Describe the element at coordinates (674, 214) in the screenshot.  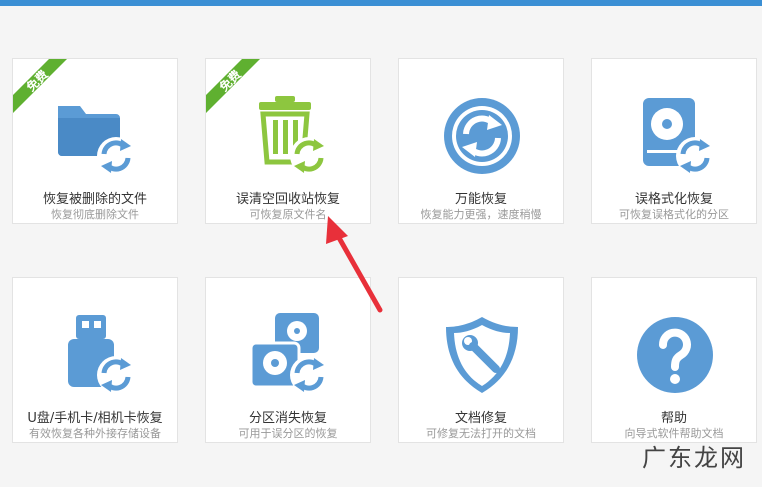
I see `card-subtitle: 可恢复误格式化的分区` at that location.